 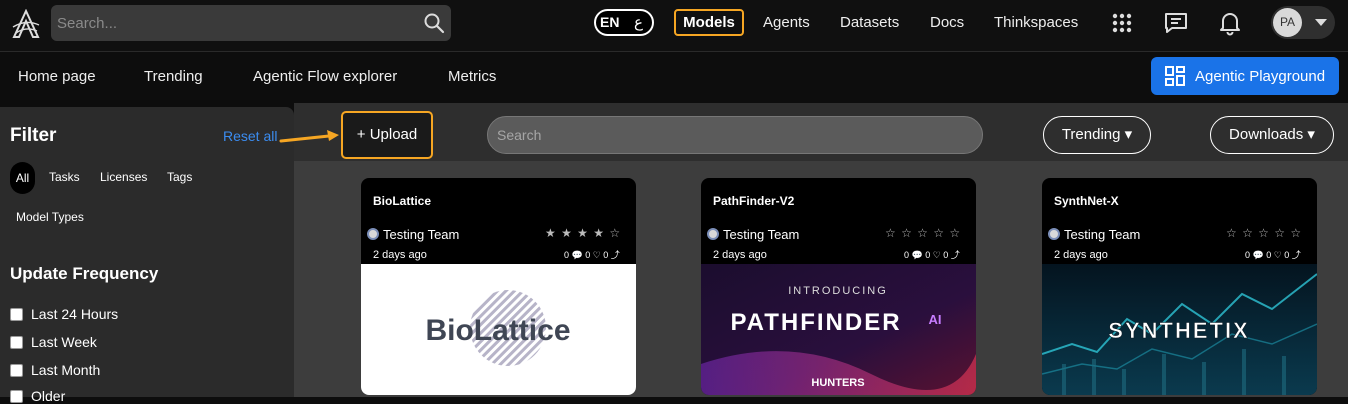 I want to click on subnav-metrics: Metrics, so click(x=472, y=76).